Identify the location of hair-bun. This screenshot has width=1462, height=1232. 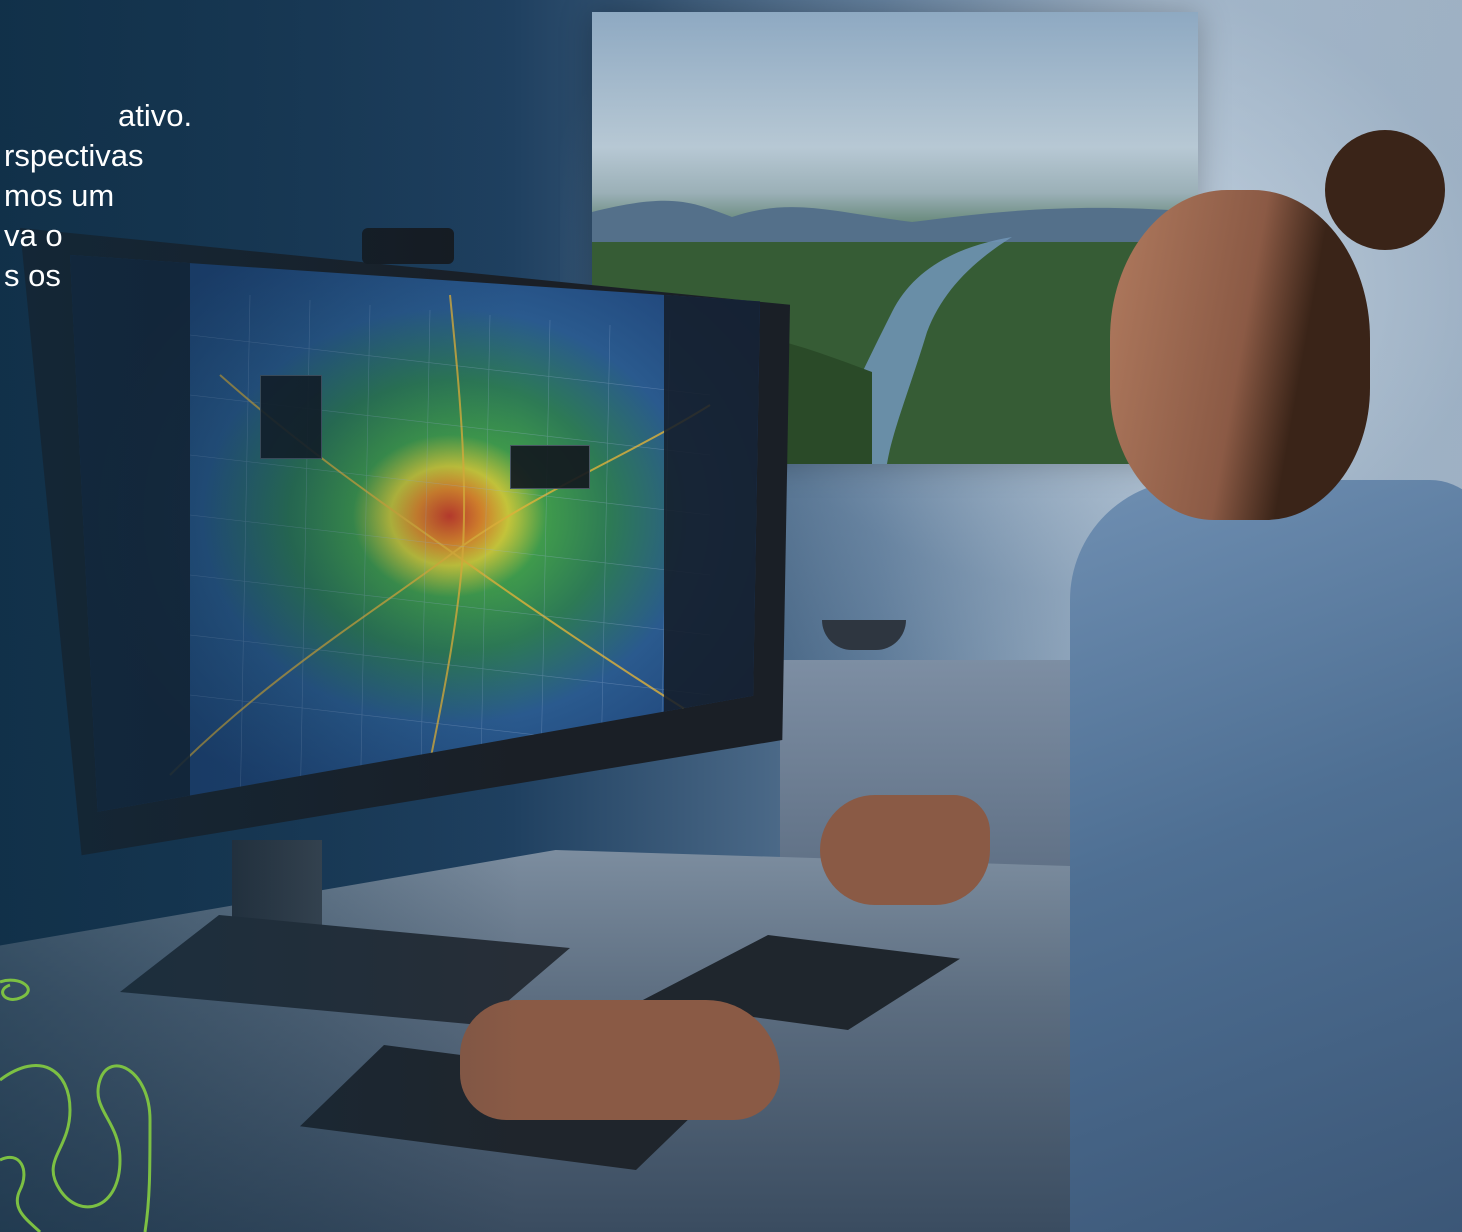
(1385, 190).